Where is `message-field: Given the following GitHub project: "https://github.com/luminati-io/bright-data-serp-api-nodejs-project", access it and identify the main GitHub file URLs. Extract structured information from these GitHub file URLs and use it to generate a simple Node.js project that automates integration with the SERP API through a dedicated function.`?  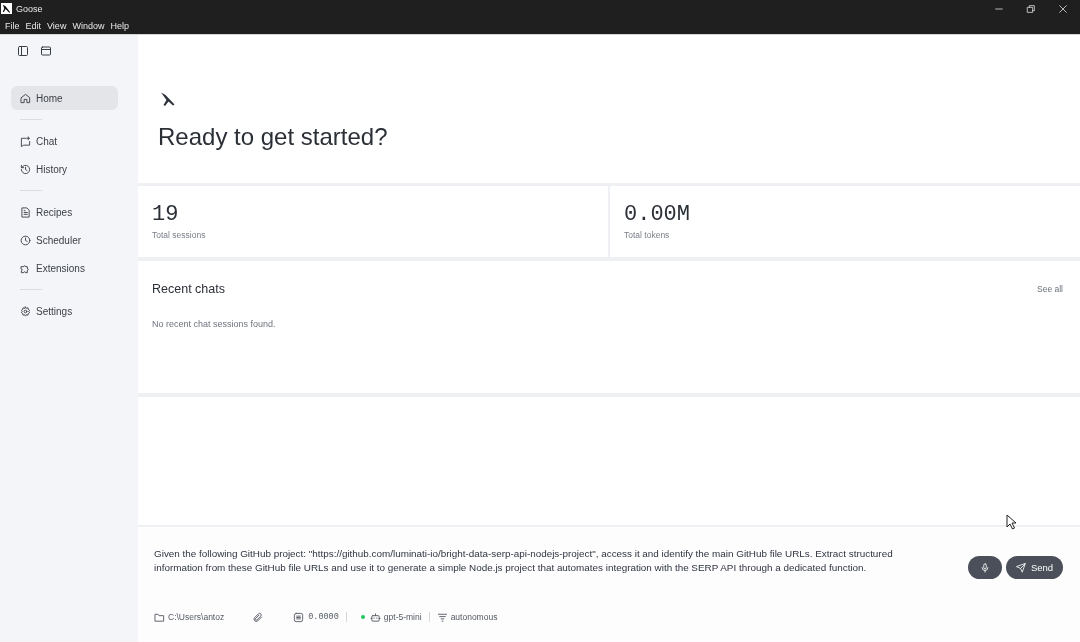
message-field: Given the following GitHub project: "https://github.com/luminati-io/bright-data-serp-api-nodejs-project", access it and identify the main GitHub file URLs. Extract structured information from these GitHub file URLs and use it to generate a simple Node.js project that automates integration with the SERP API through a dedicated function. is located at coordinates (536, 561).